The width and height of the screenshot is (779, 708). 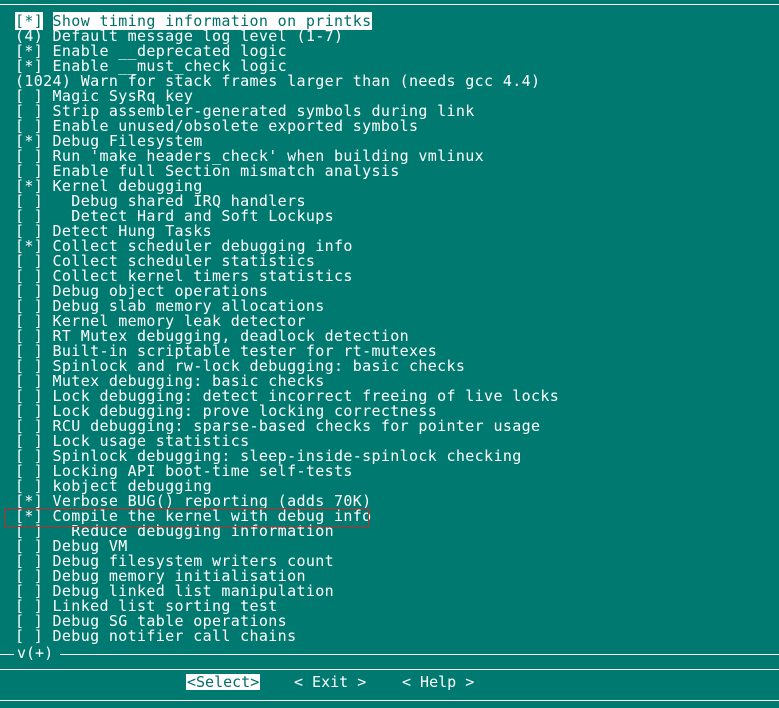 What do you see at coordinates (223, 682) in the screenshot?
I see `select-button: <Select>` at bounding box center [223, 682].